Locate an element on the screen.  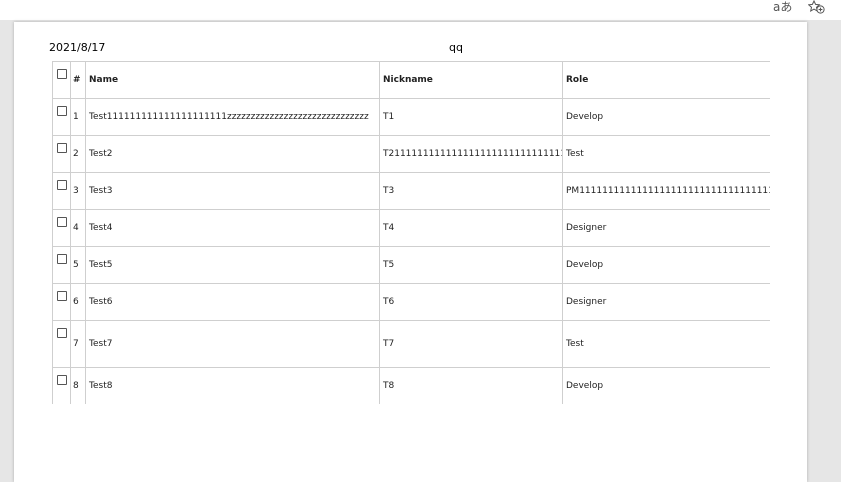
print-date: 2021/8/17 is located at coordinates (77, 47).